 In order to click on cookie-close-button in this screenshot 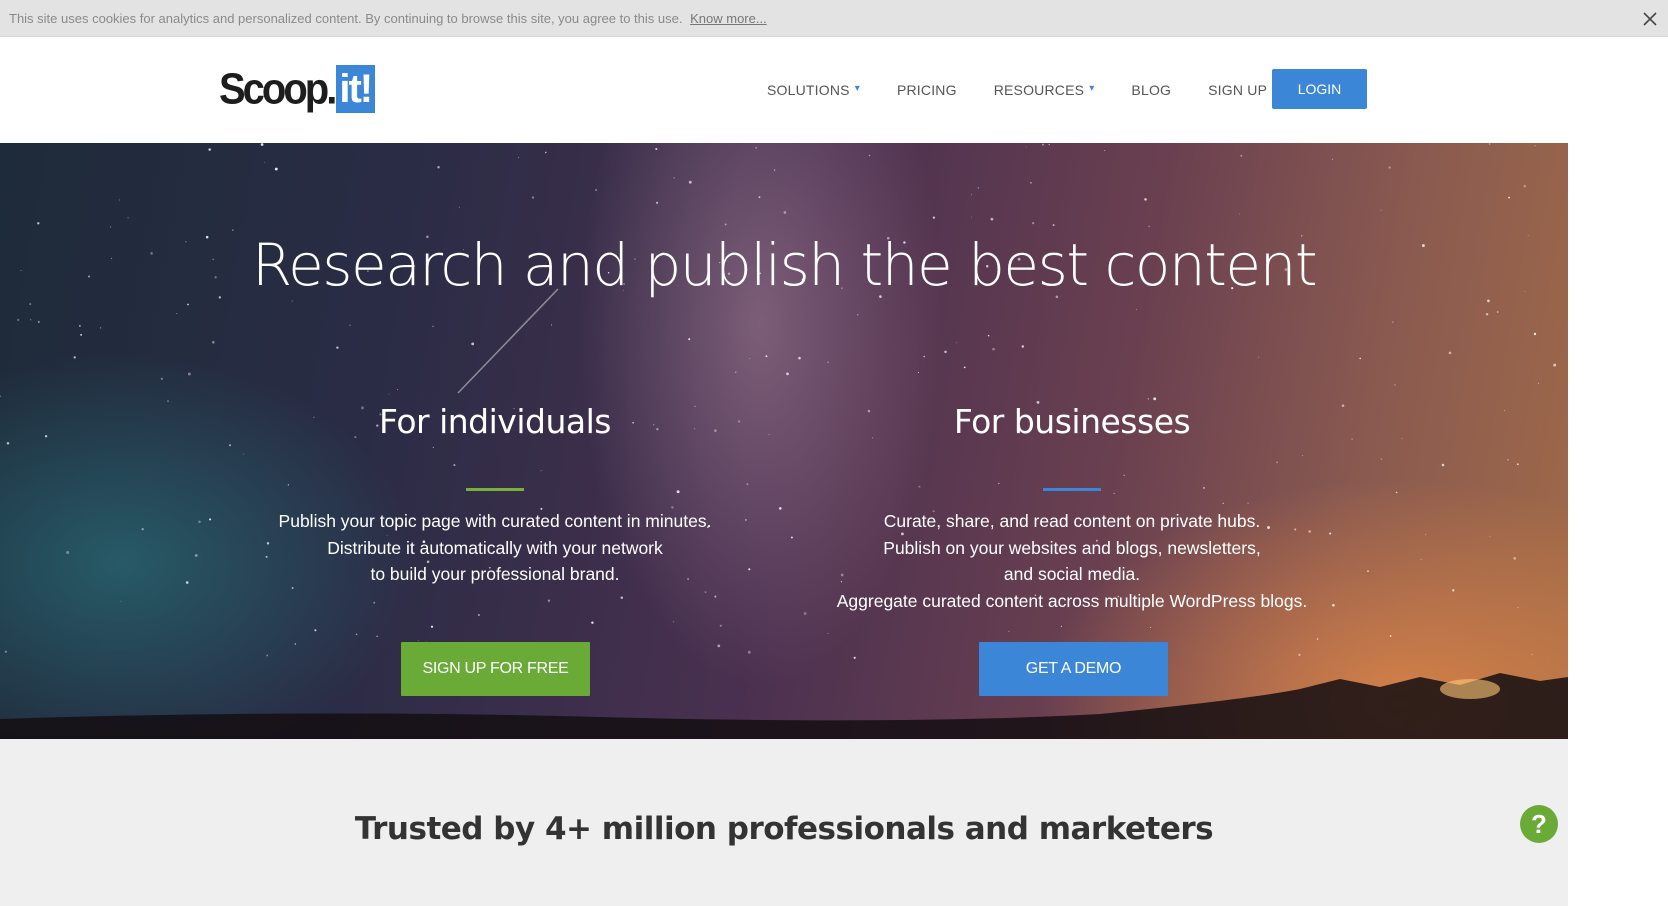, I will do `click(1650, 18)`.